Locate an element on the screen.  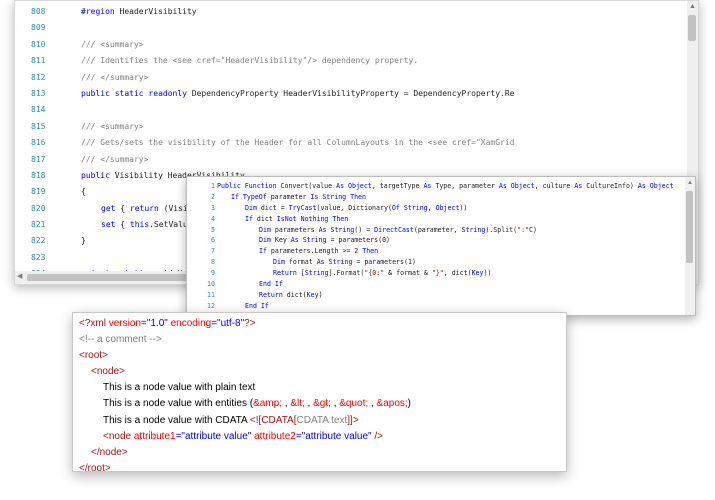
code-token: Key is located at coordinates (312, 294).